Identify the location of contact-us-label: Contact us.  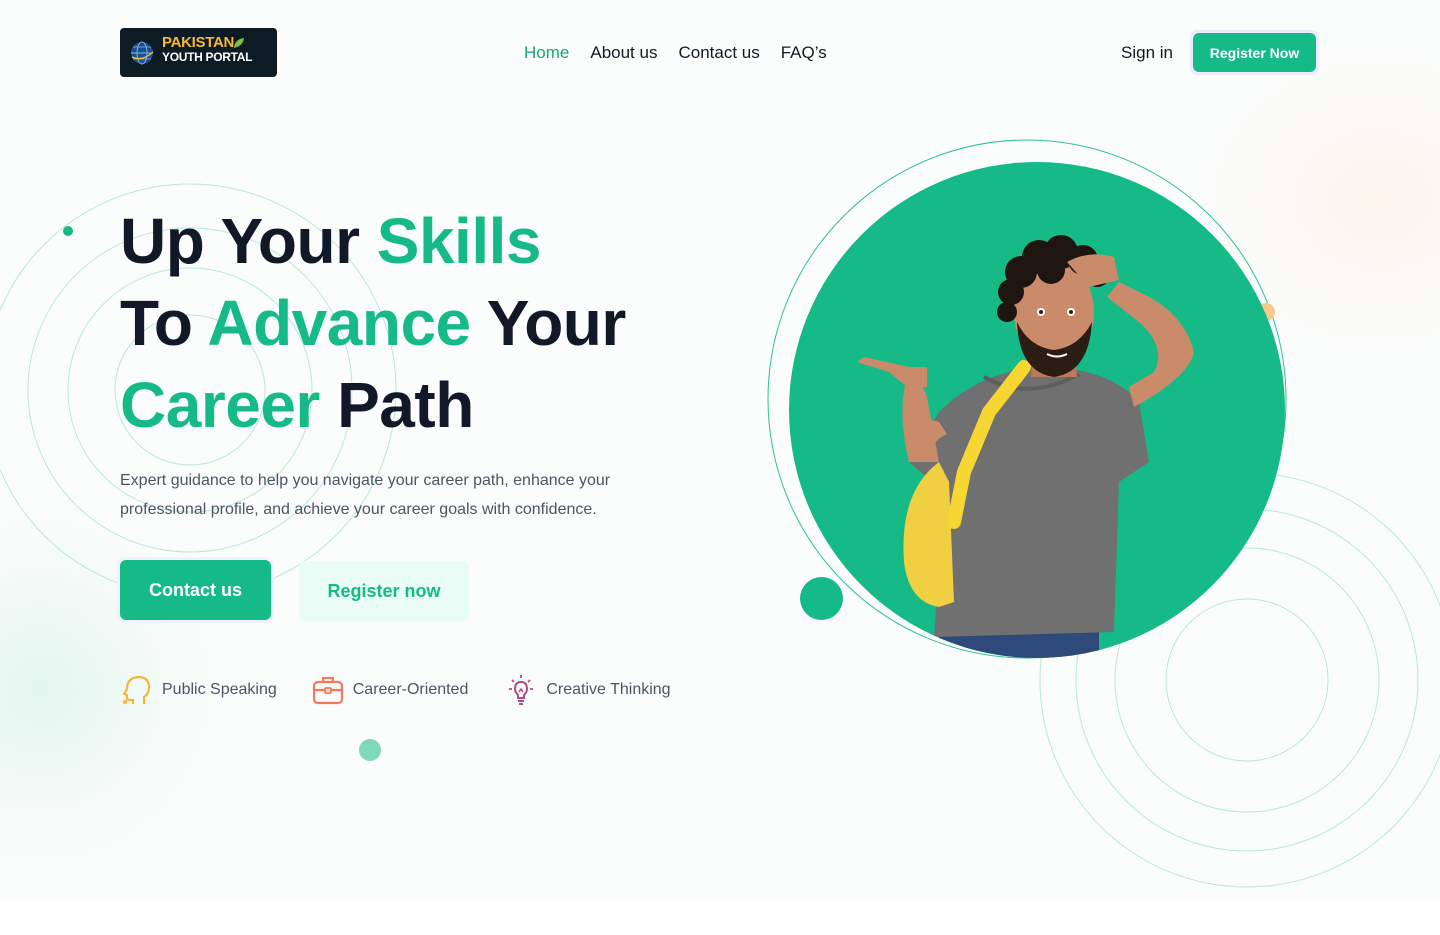
(195, 590).